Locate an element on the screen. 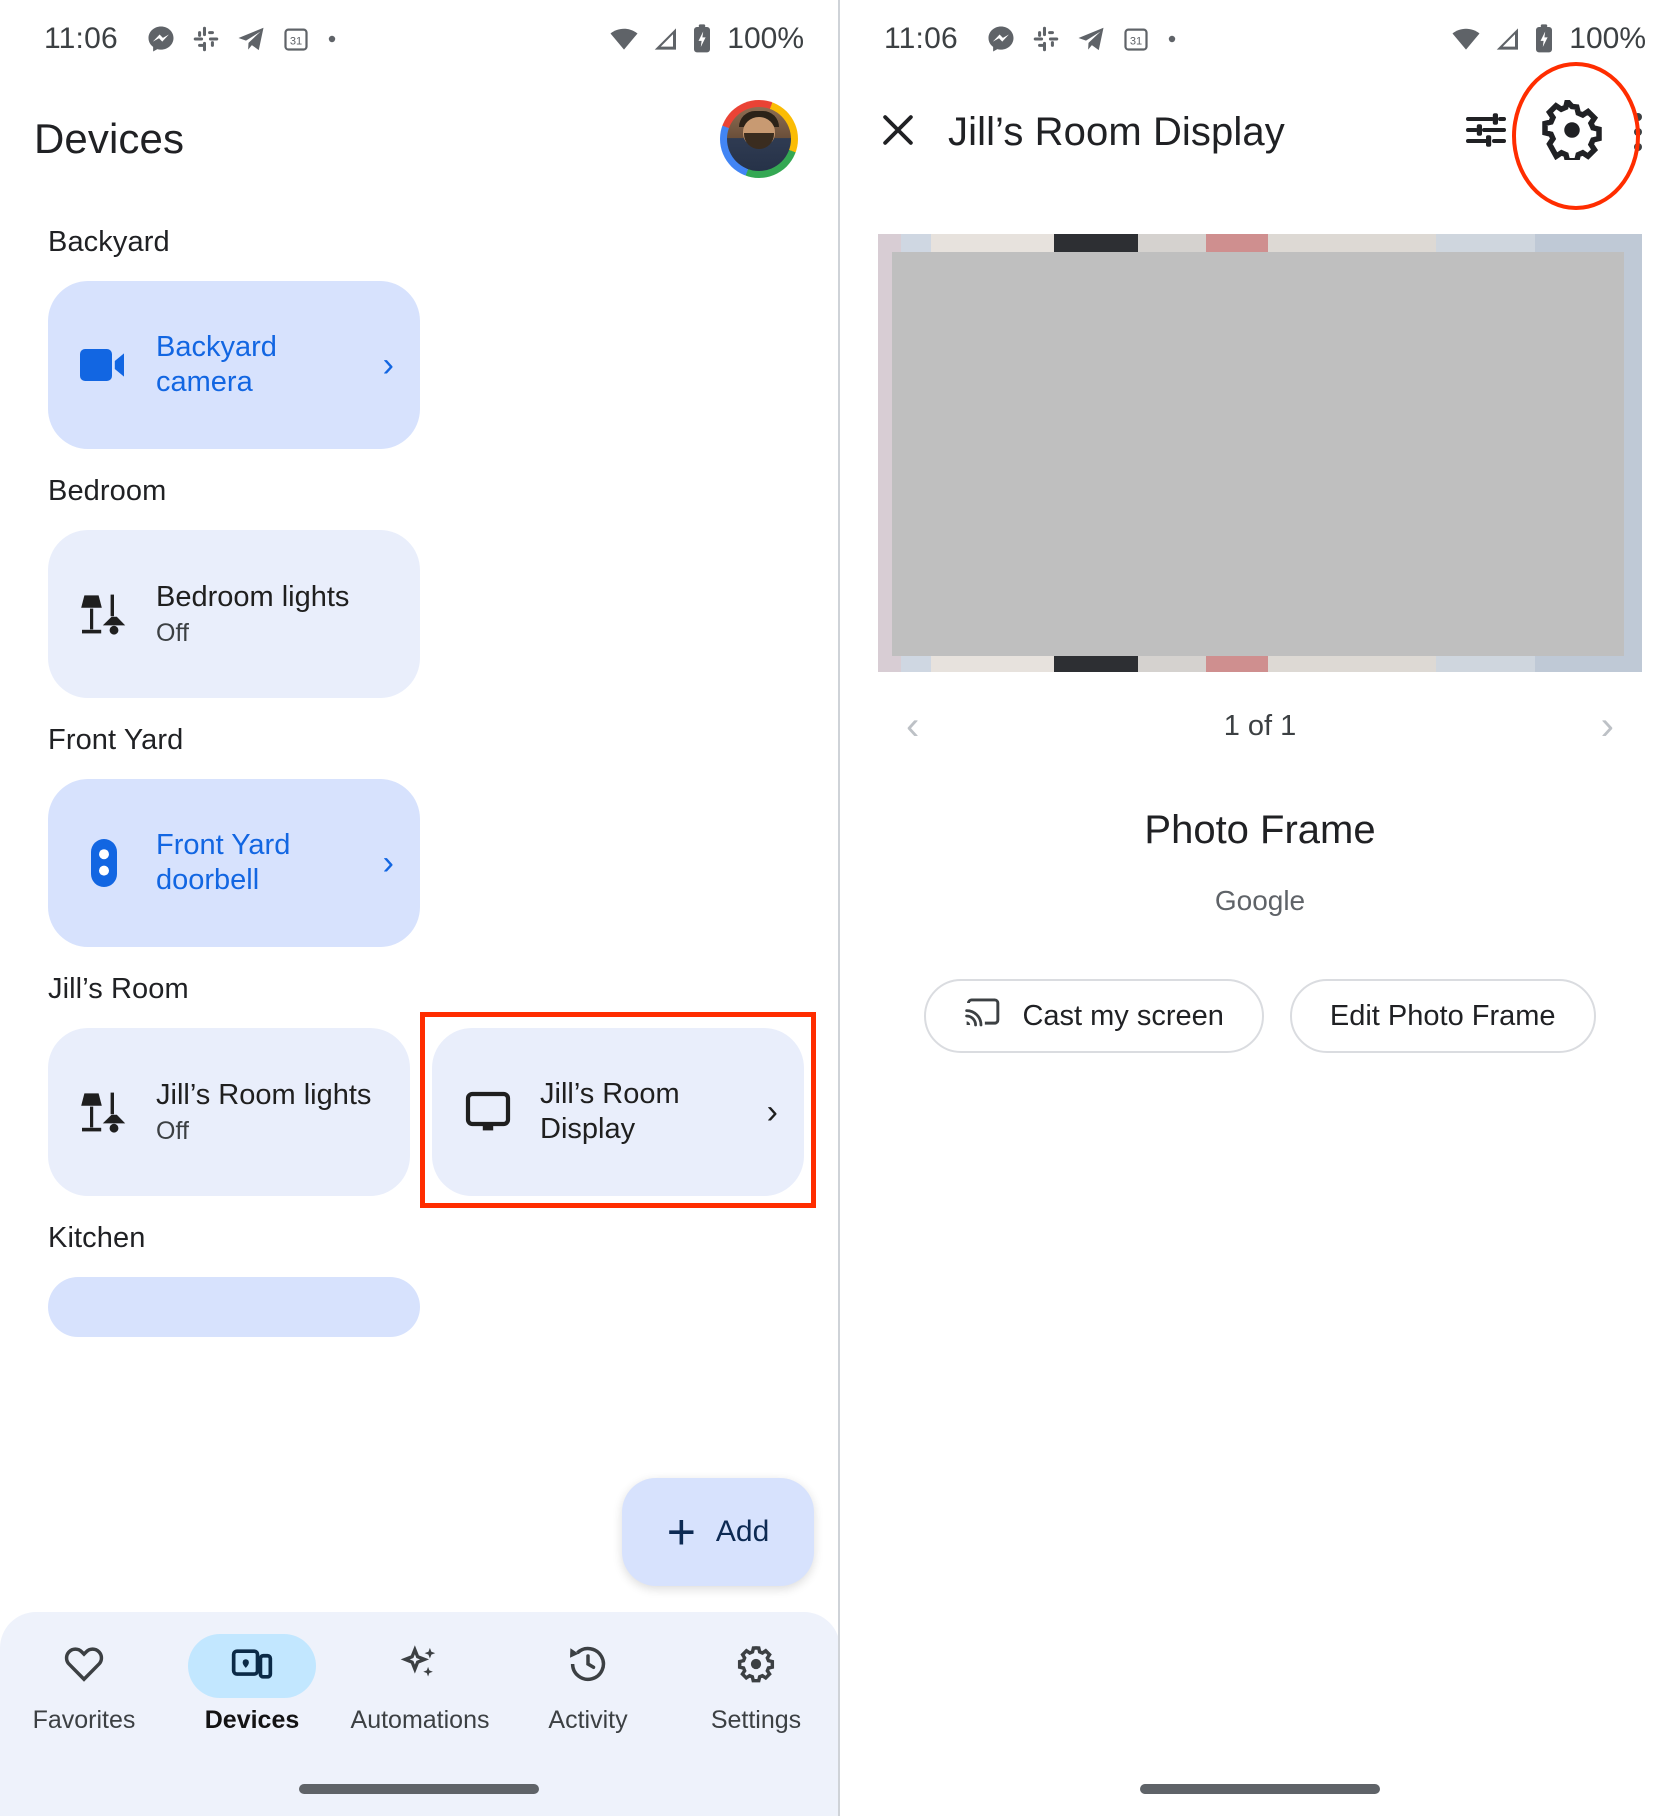  edit-photo-frame-button: Edit Photo Frame is located at coordinates (1442, 1016).